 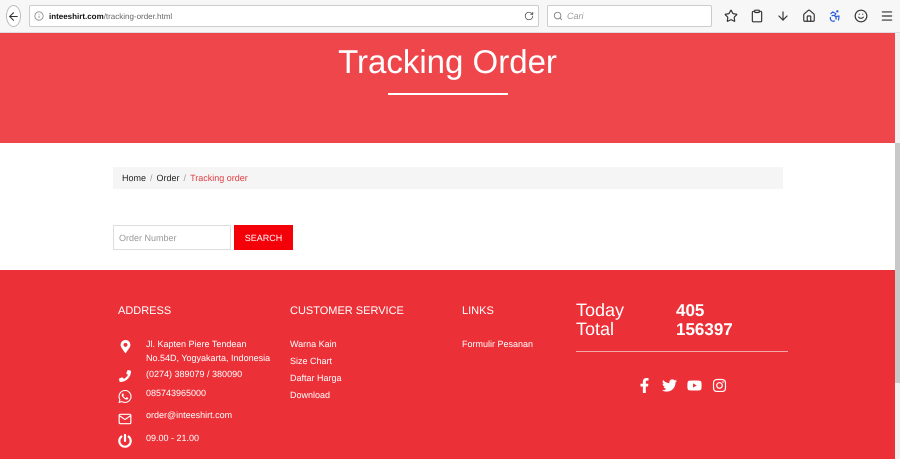 I want to click on footer-link: Warna Kain, so click(x=313, y=344).